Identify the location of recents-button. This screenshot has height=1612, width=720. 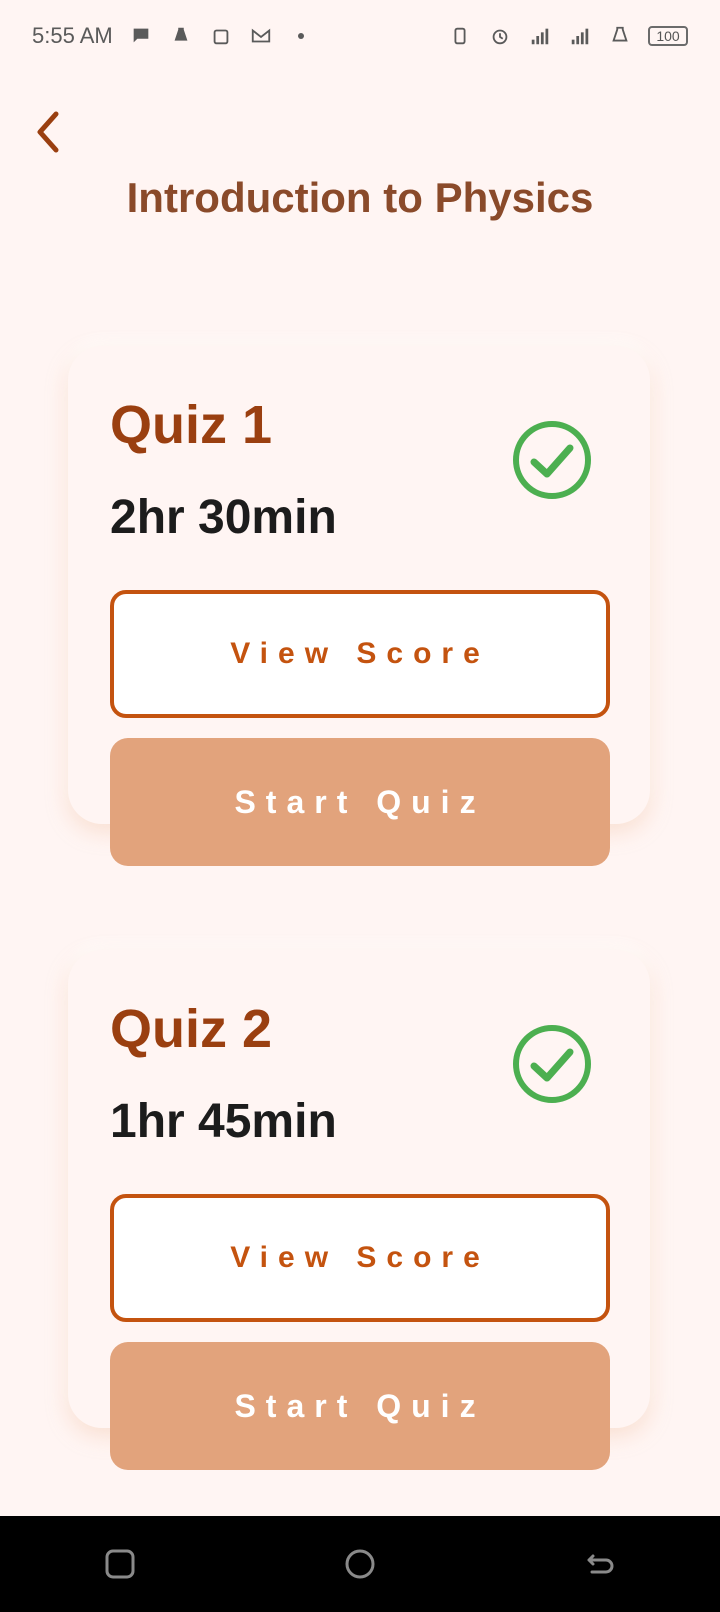
(120, 1564).